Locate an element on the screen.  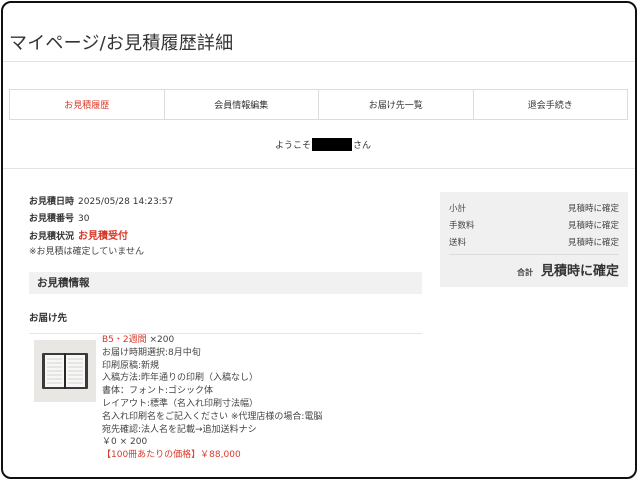
item-option-submission: 入稿方法:昨年通りの印刷（入稿なし） is located at coordinates (180, 378).